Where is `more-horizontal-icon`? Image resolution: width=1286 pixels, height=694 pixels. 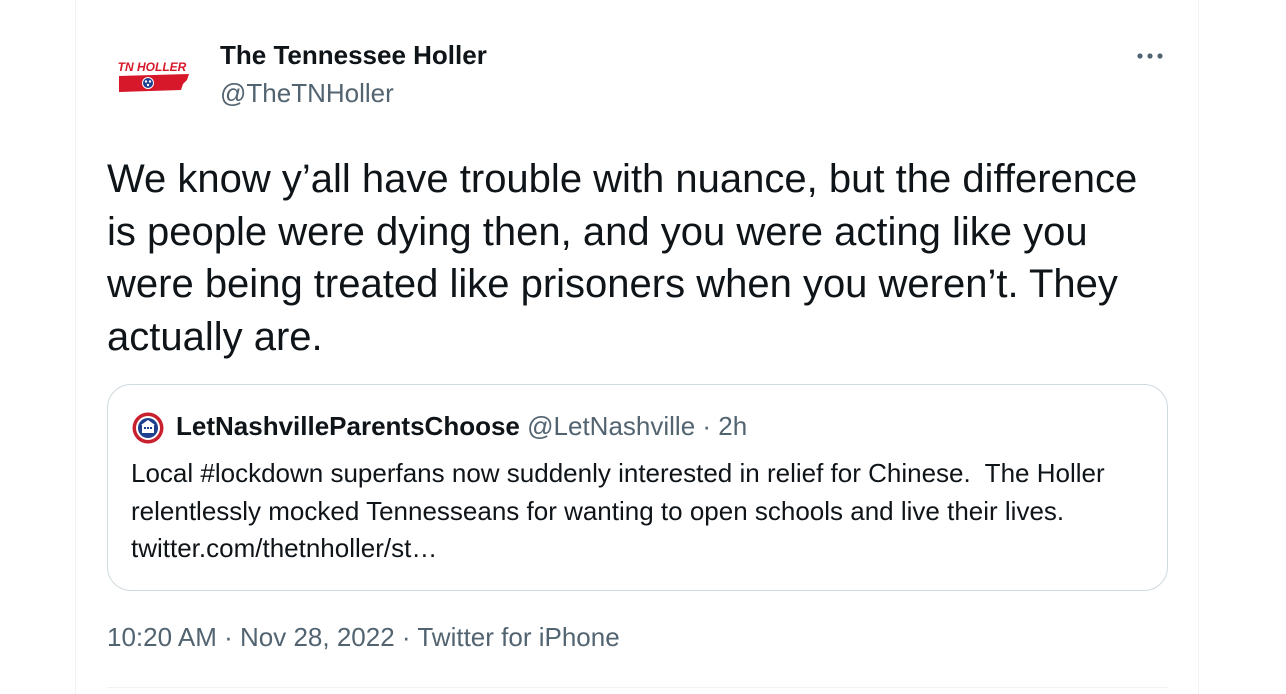
more-horizontal-icon is located at coordinates (1150, 56).